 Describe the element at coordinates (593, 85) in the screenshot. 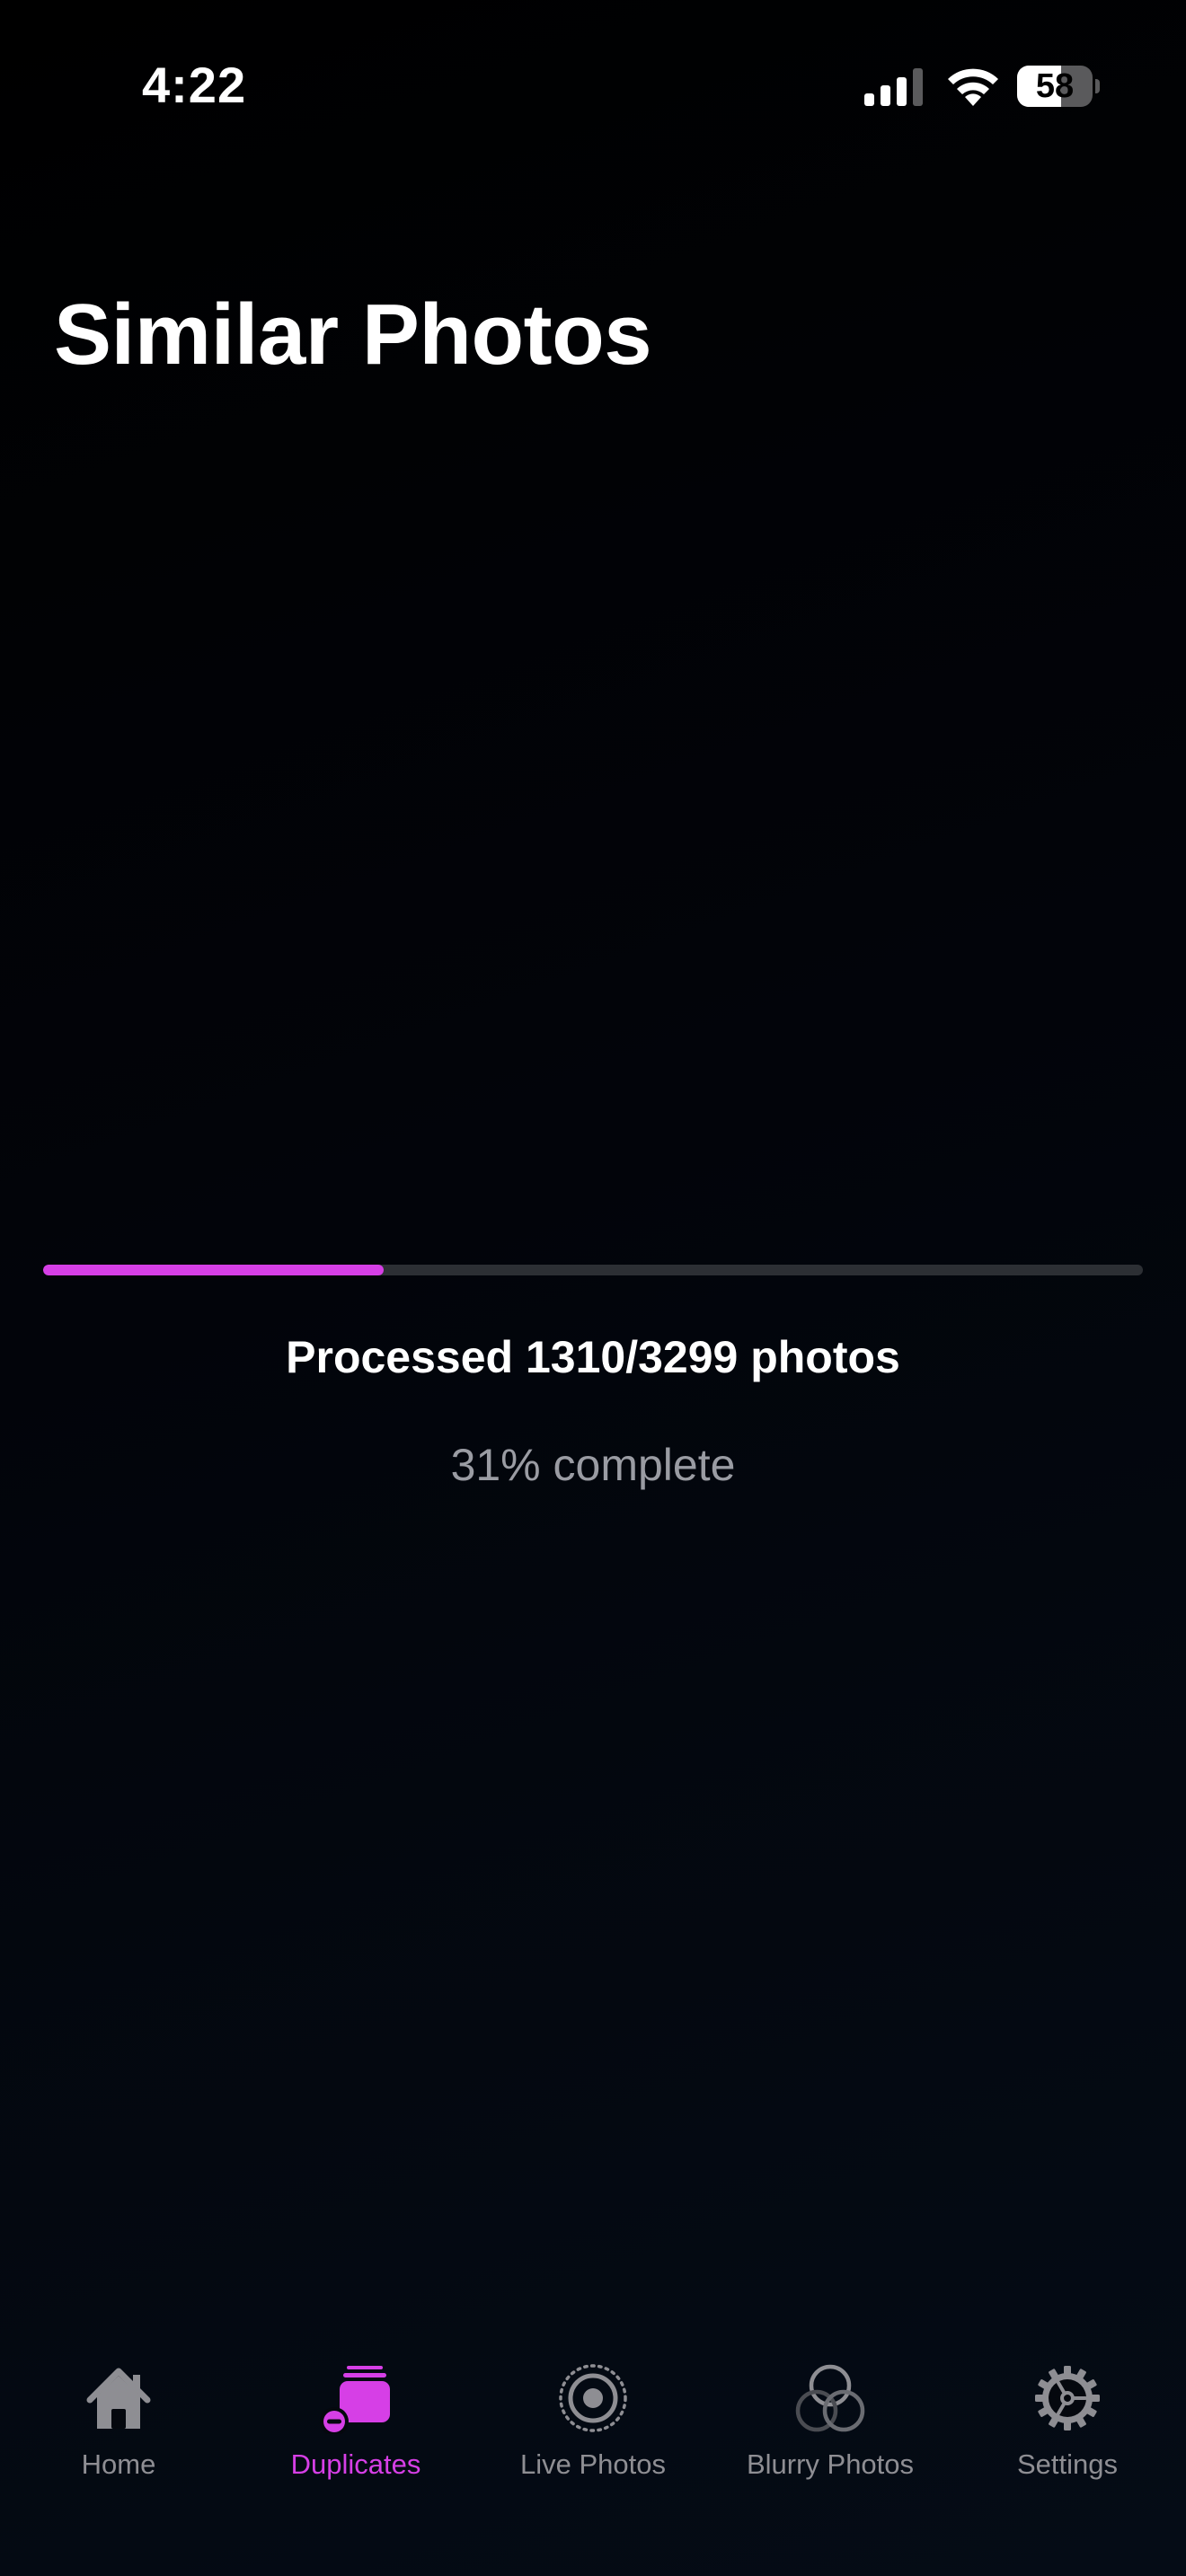

I see `status-bar: 4:22 58` at that location.